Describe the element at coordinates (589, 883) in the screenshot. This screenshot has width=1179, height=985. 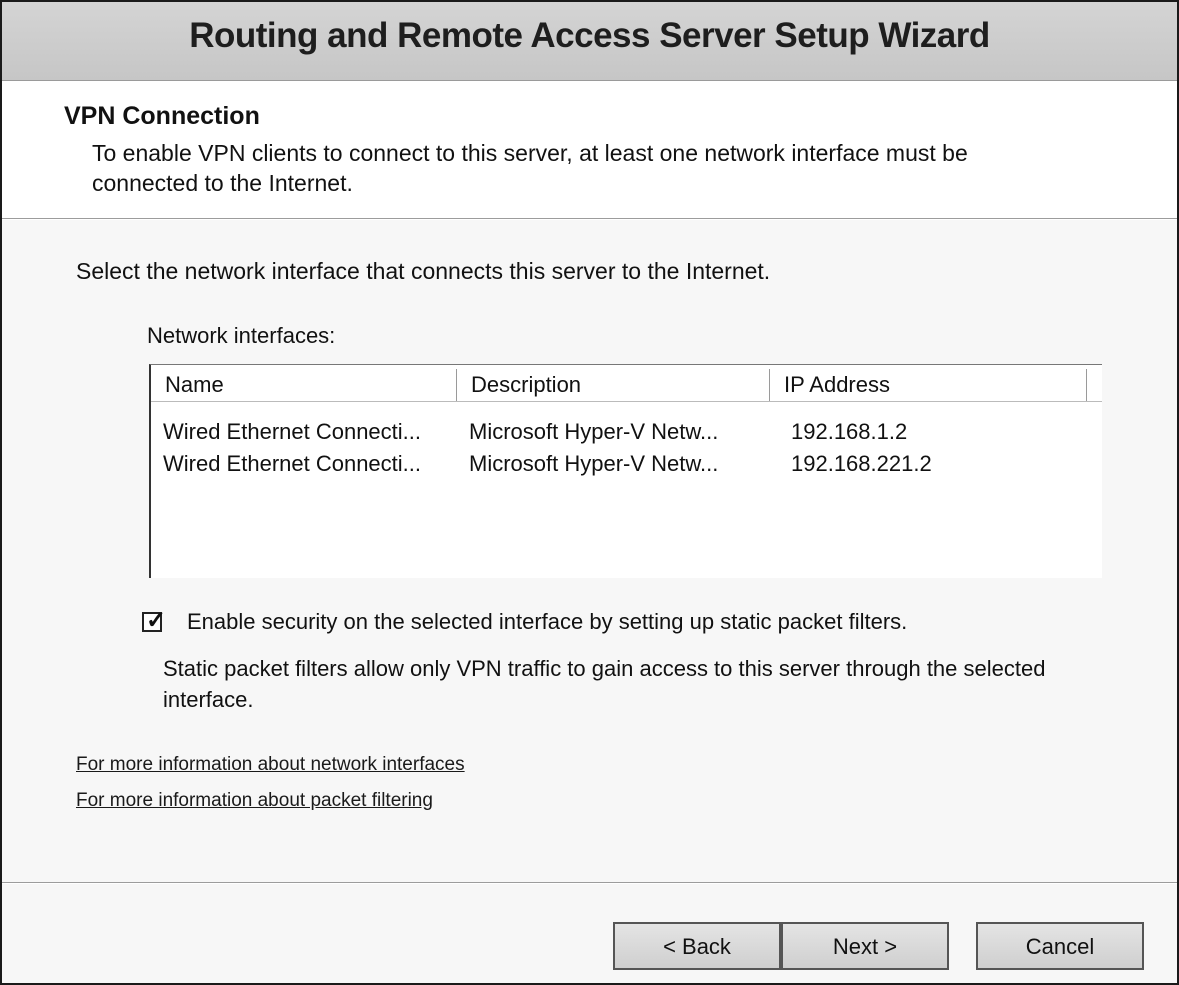
I see `footer-divider` at that location.